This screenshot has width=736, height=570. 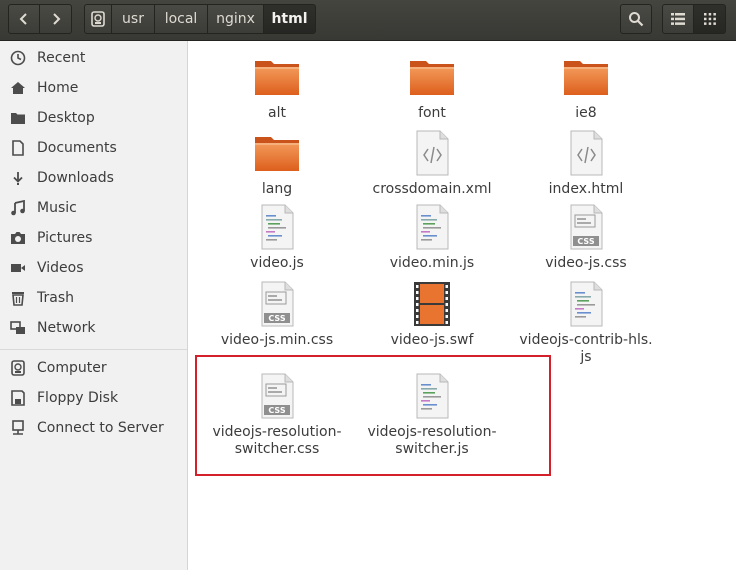 I want to click on file-item: videojs-contrib-hls. js, so click(x=586, y=323).